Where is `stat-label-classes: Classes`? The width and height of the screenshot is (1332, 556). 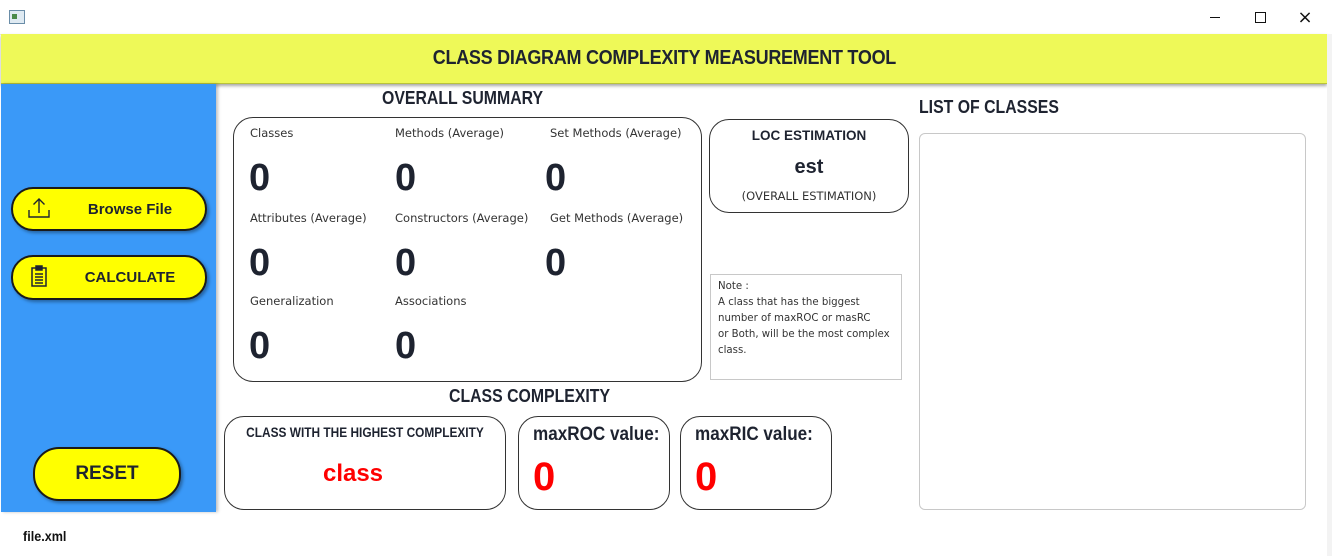 stat-label-classes: Classes is located at coordinates (272, 133).